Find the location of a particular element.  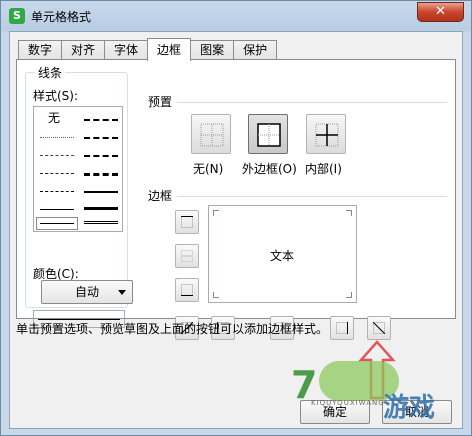

tab-bar: 数字 对齐 字体 边框 图案 保护 is located at coordinates (148, 49).